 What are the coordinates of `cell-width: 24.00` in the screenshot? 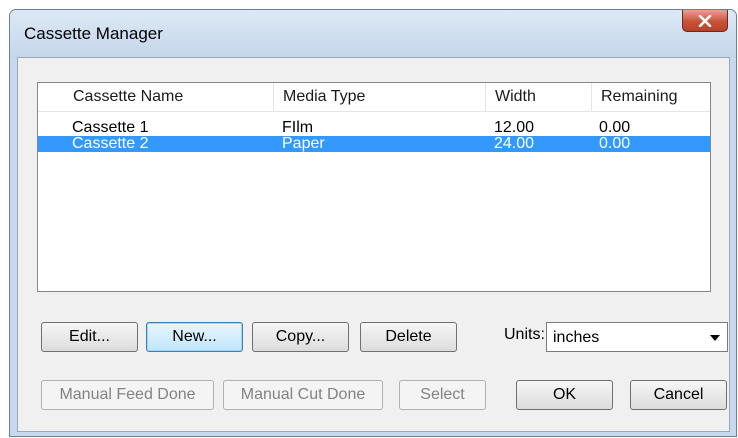 It's located at (514, 143).